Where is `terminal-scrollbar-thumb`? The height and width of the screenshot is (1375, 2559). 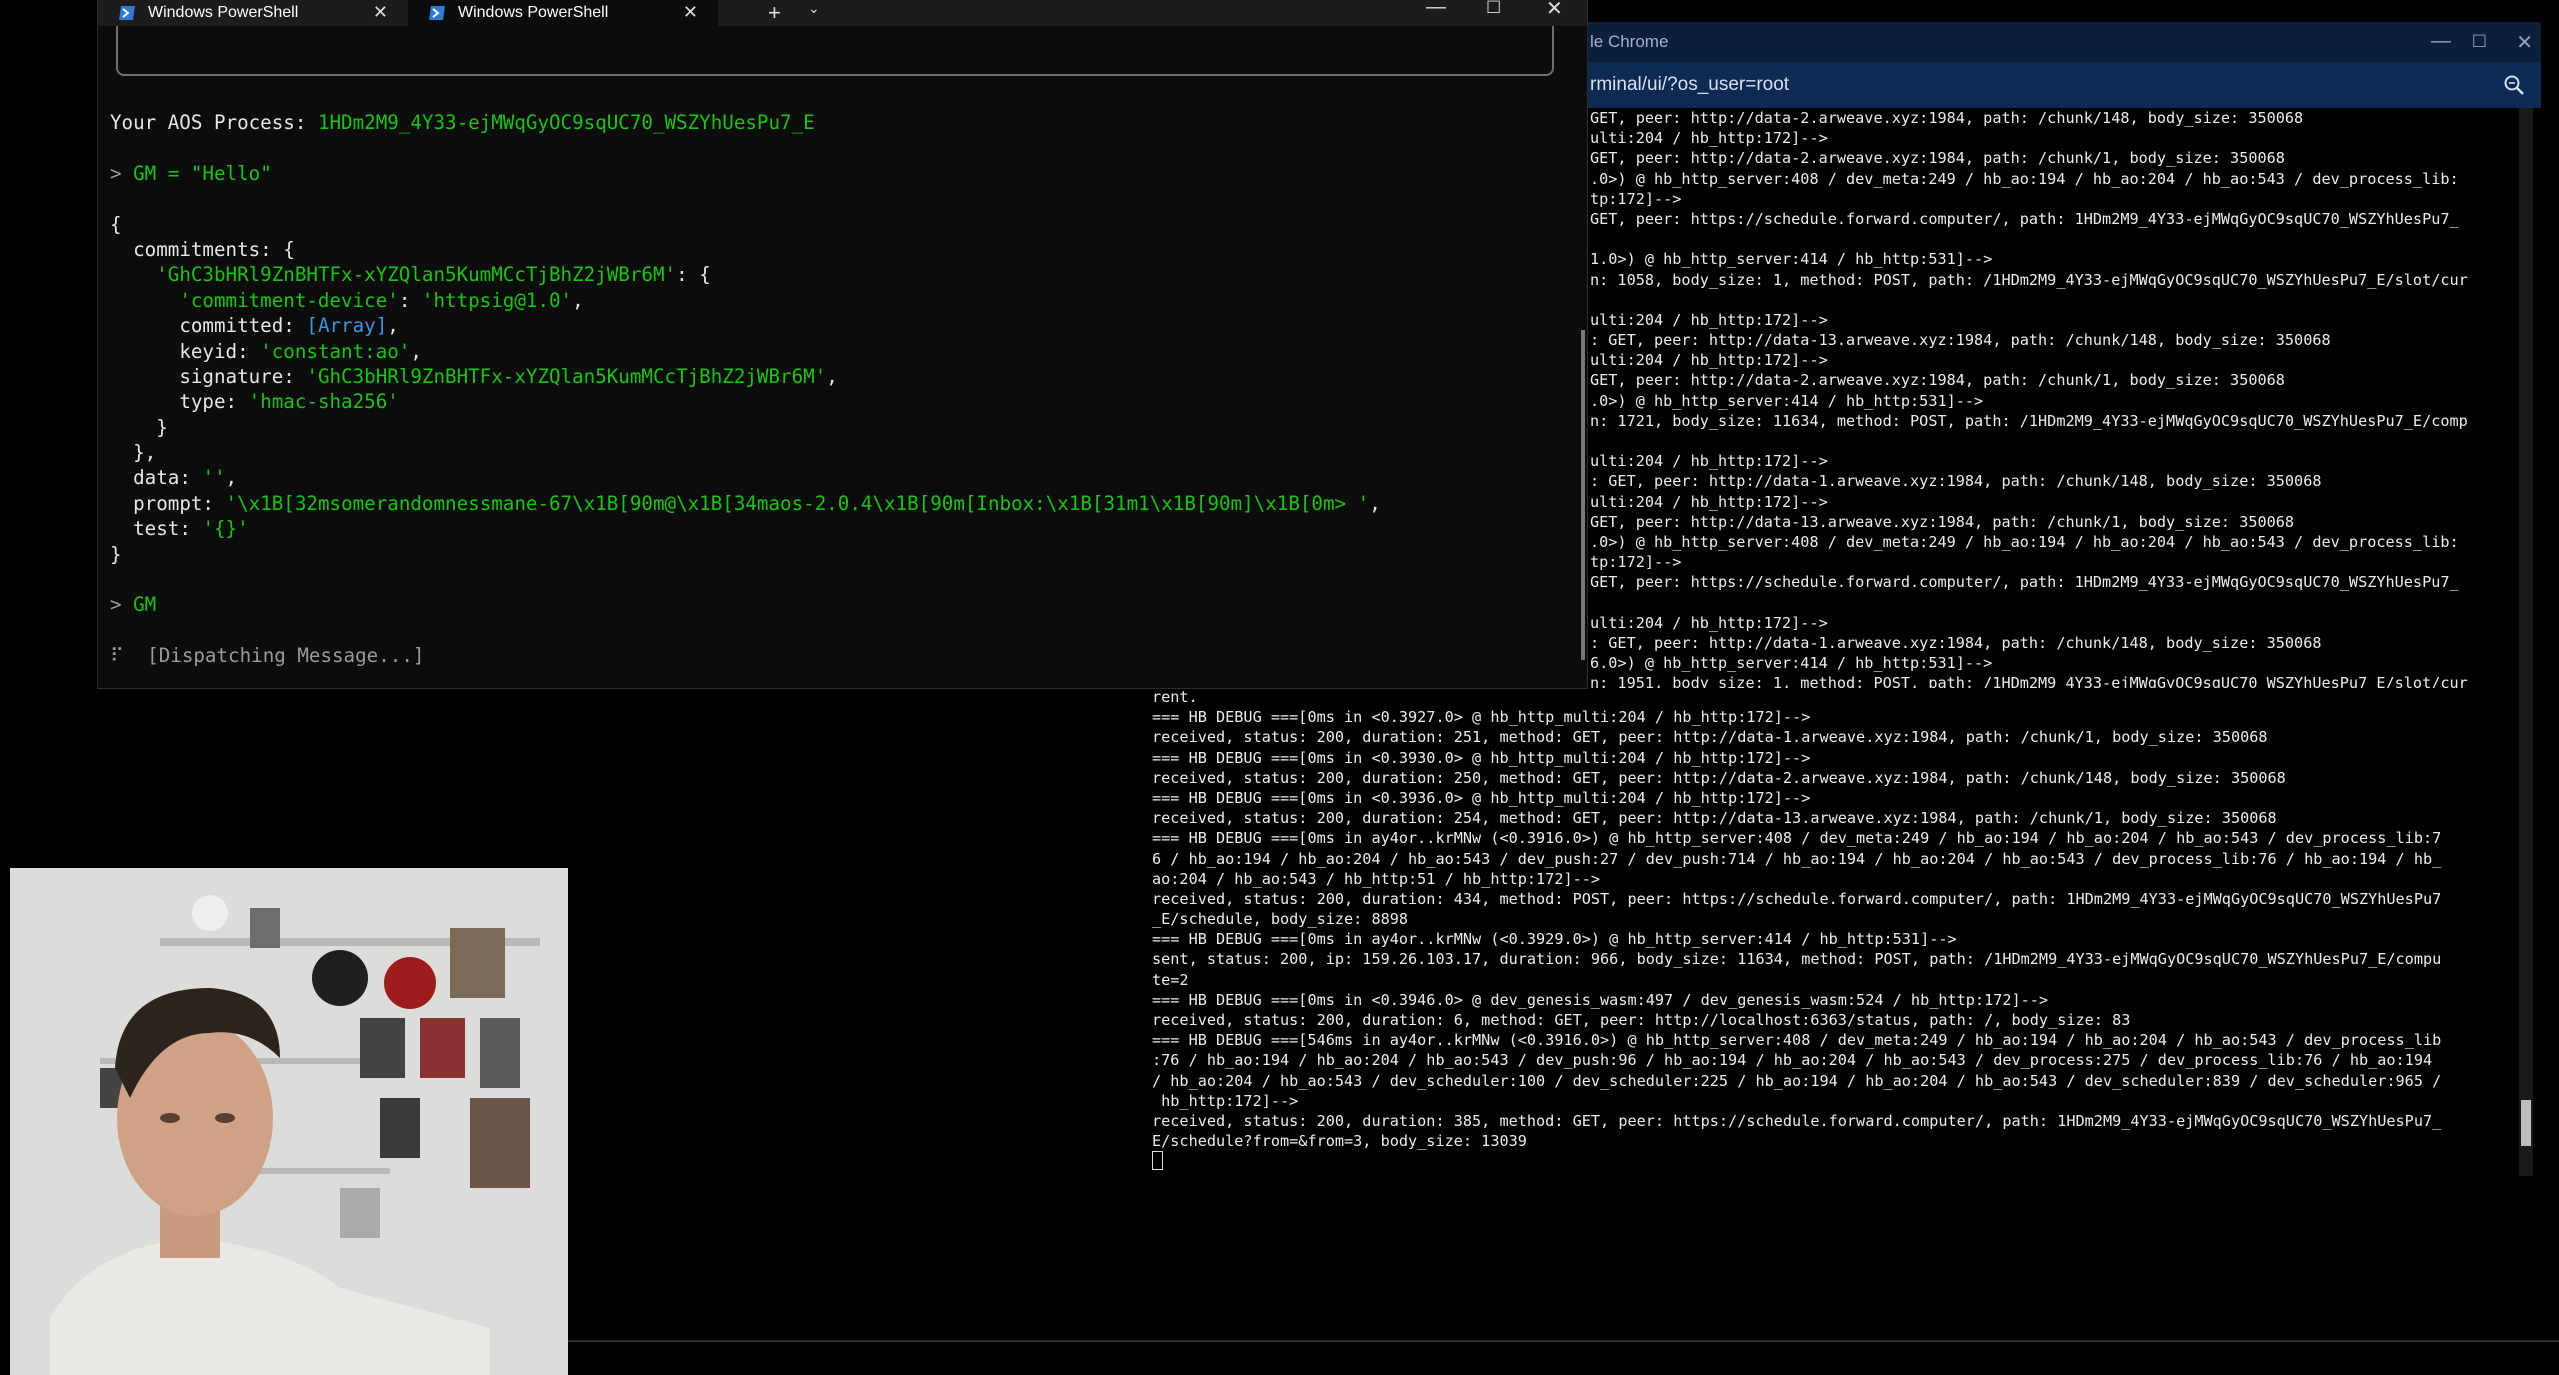
terminal-scrollbar-thumb is located at coordinates (2526, 1123).